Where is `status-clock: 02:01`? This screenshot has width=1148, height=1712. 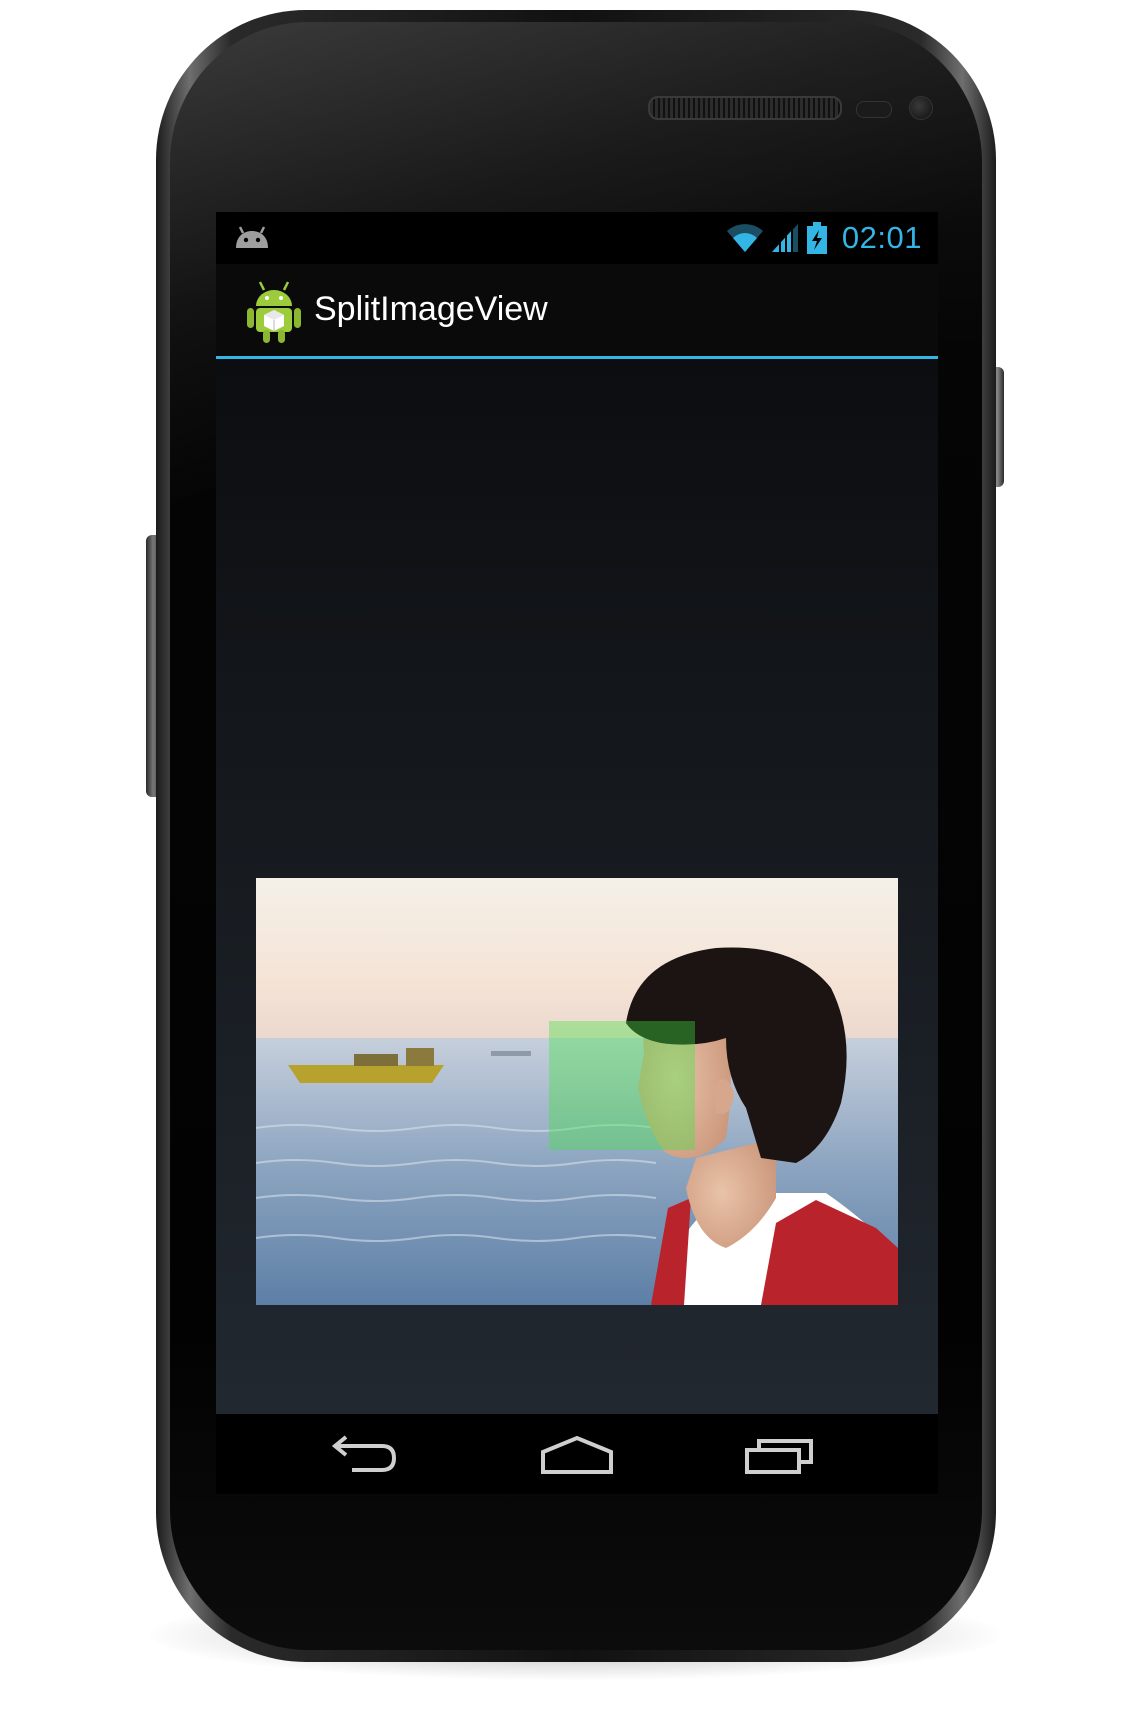
status-clock: 02:01 is located at coordinates (881, 237).